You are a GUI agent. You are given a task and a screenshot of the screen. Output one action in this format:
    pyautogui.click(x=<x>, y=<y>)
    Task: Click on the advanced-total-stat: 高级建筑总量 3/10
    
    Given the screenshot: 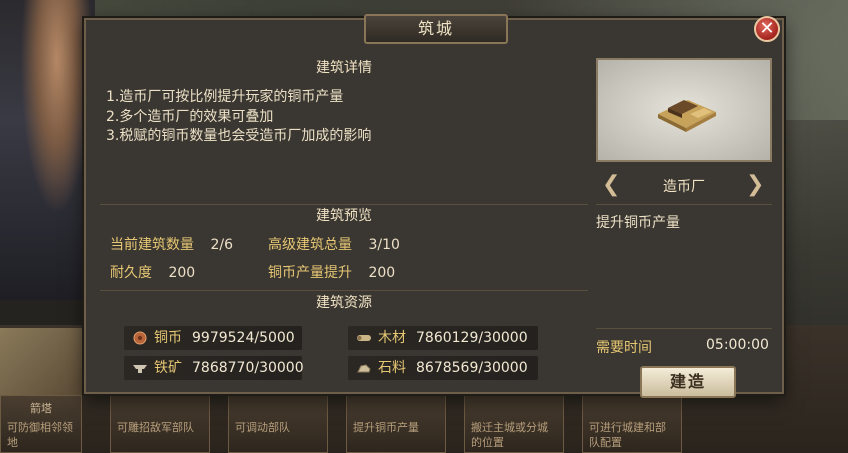 What is the action you would take?
    pyautogui.click(x=334, y=244)
    